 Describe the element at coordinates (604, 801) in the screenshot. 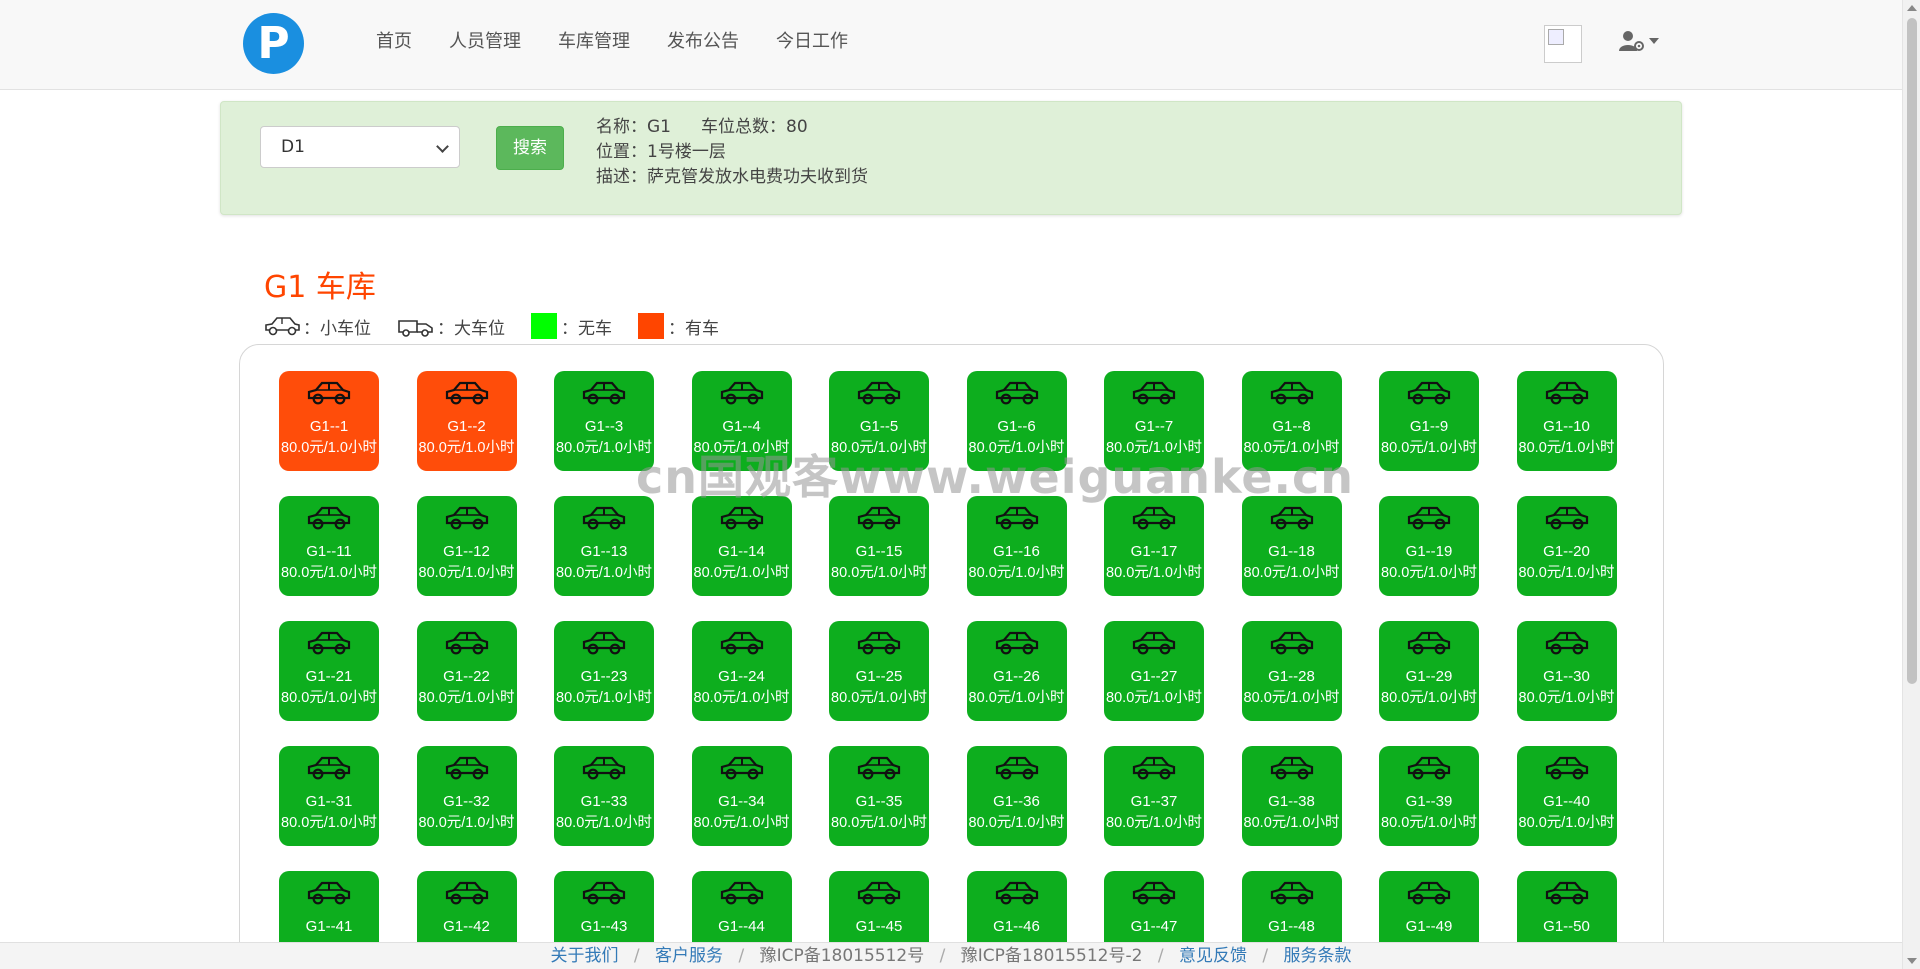

I see `spot-code: G1--33` at that location.